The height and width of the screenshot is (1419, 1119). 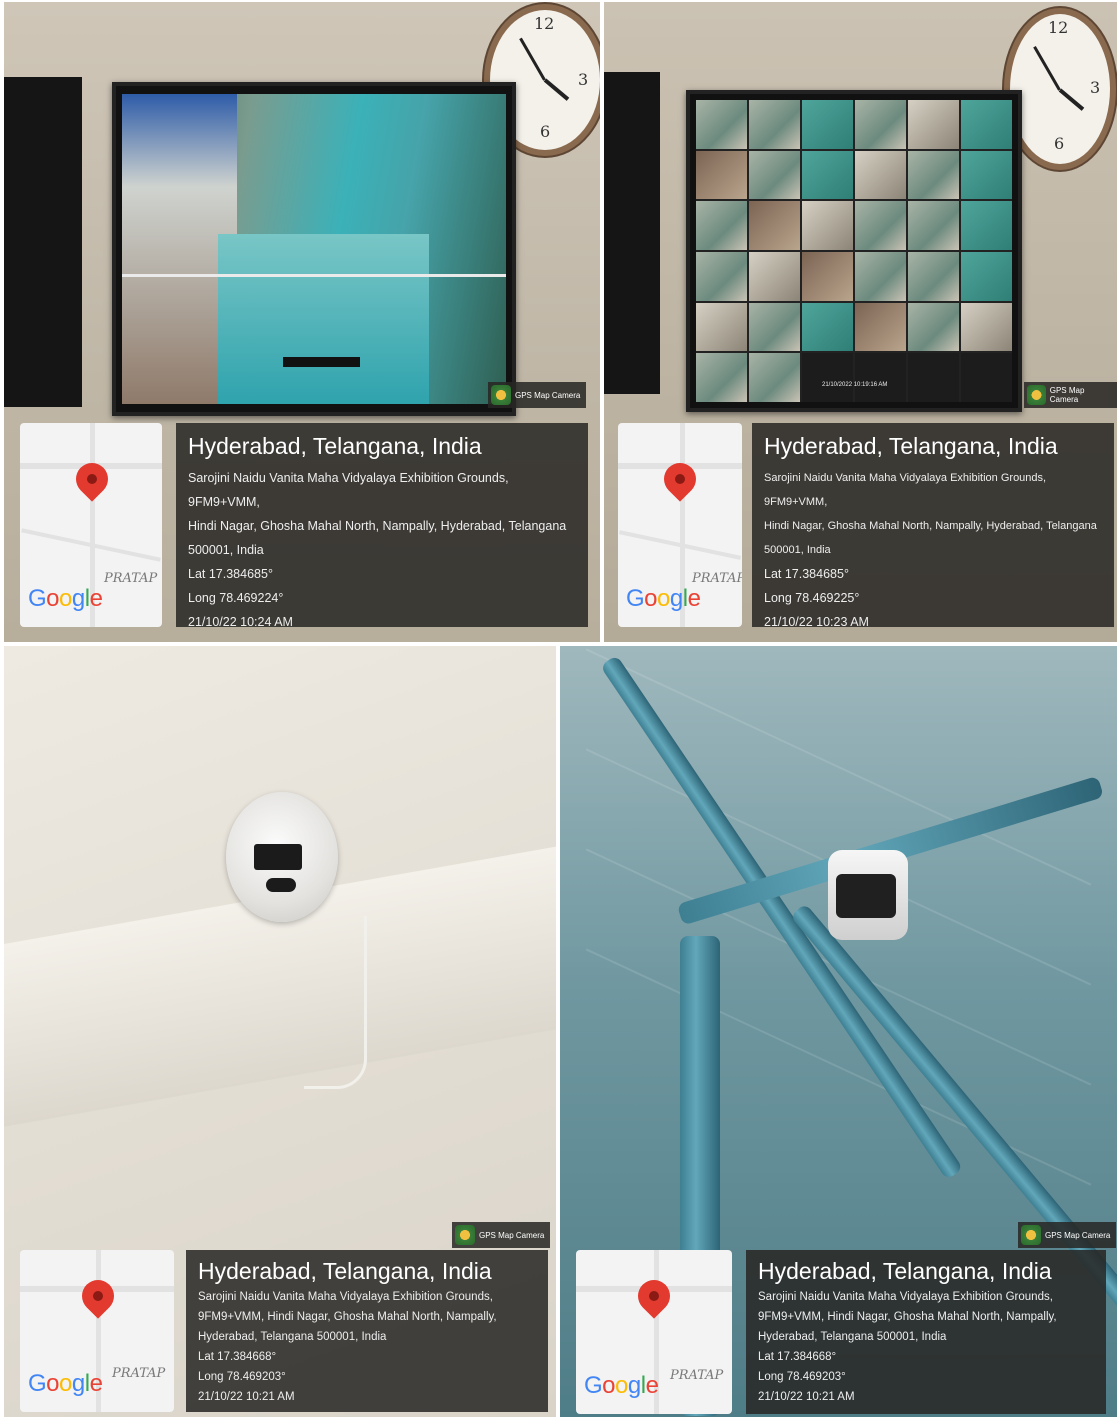 What do you see at coordinates (322, 361) in the screenshot?
I see `playback-controls` at bounding box center [322, 361].